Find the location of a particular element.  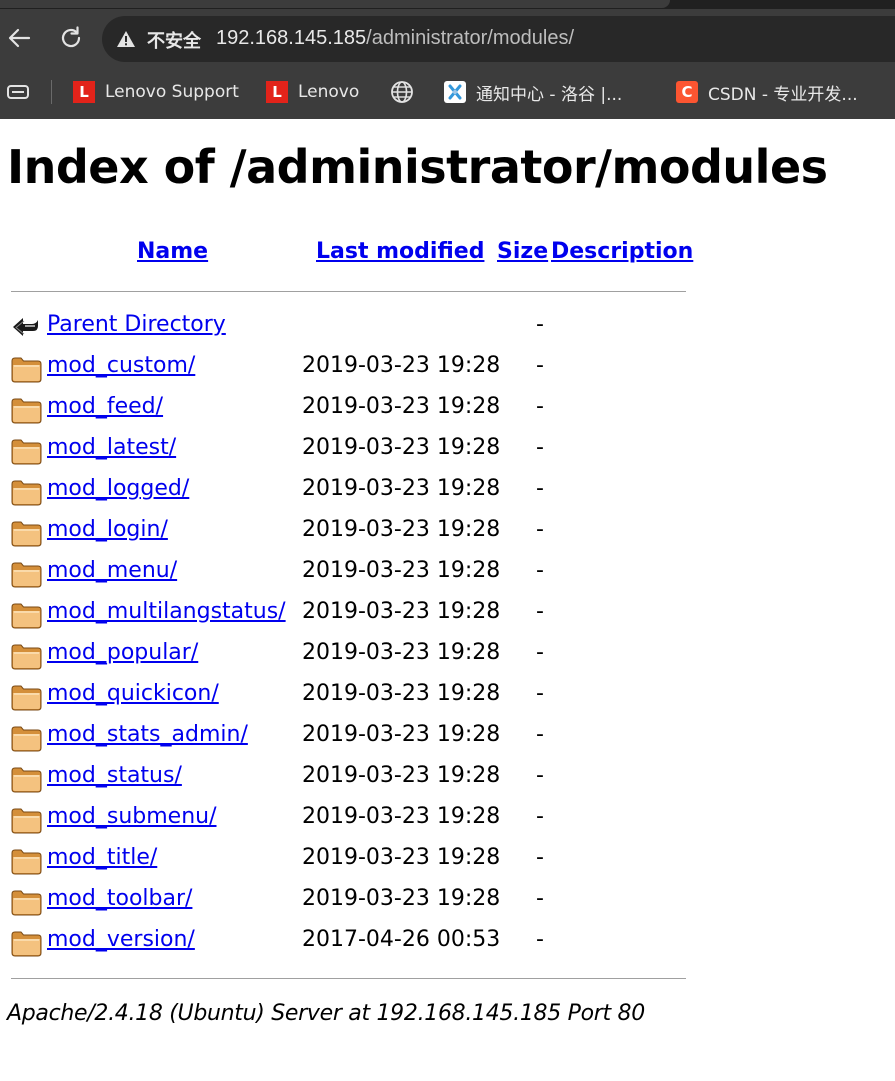

entry-name-link: mod_logged/ is located at coordinates (118, 488).